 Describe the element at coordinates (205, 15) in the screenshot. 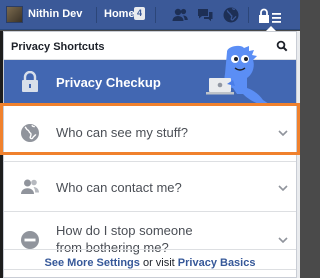

I see `messages-icon` at that location.